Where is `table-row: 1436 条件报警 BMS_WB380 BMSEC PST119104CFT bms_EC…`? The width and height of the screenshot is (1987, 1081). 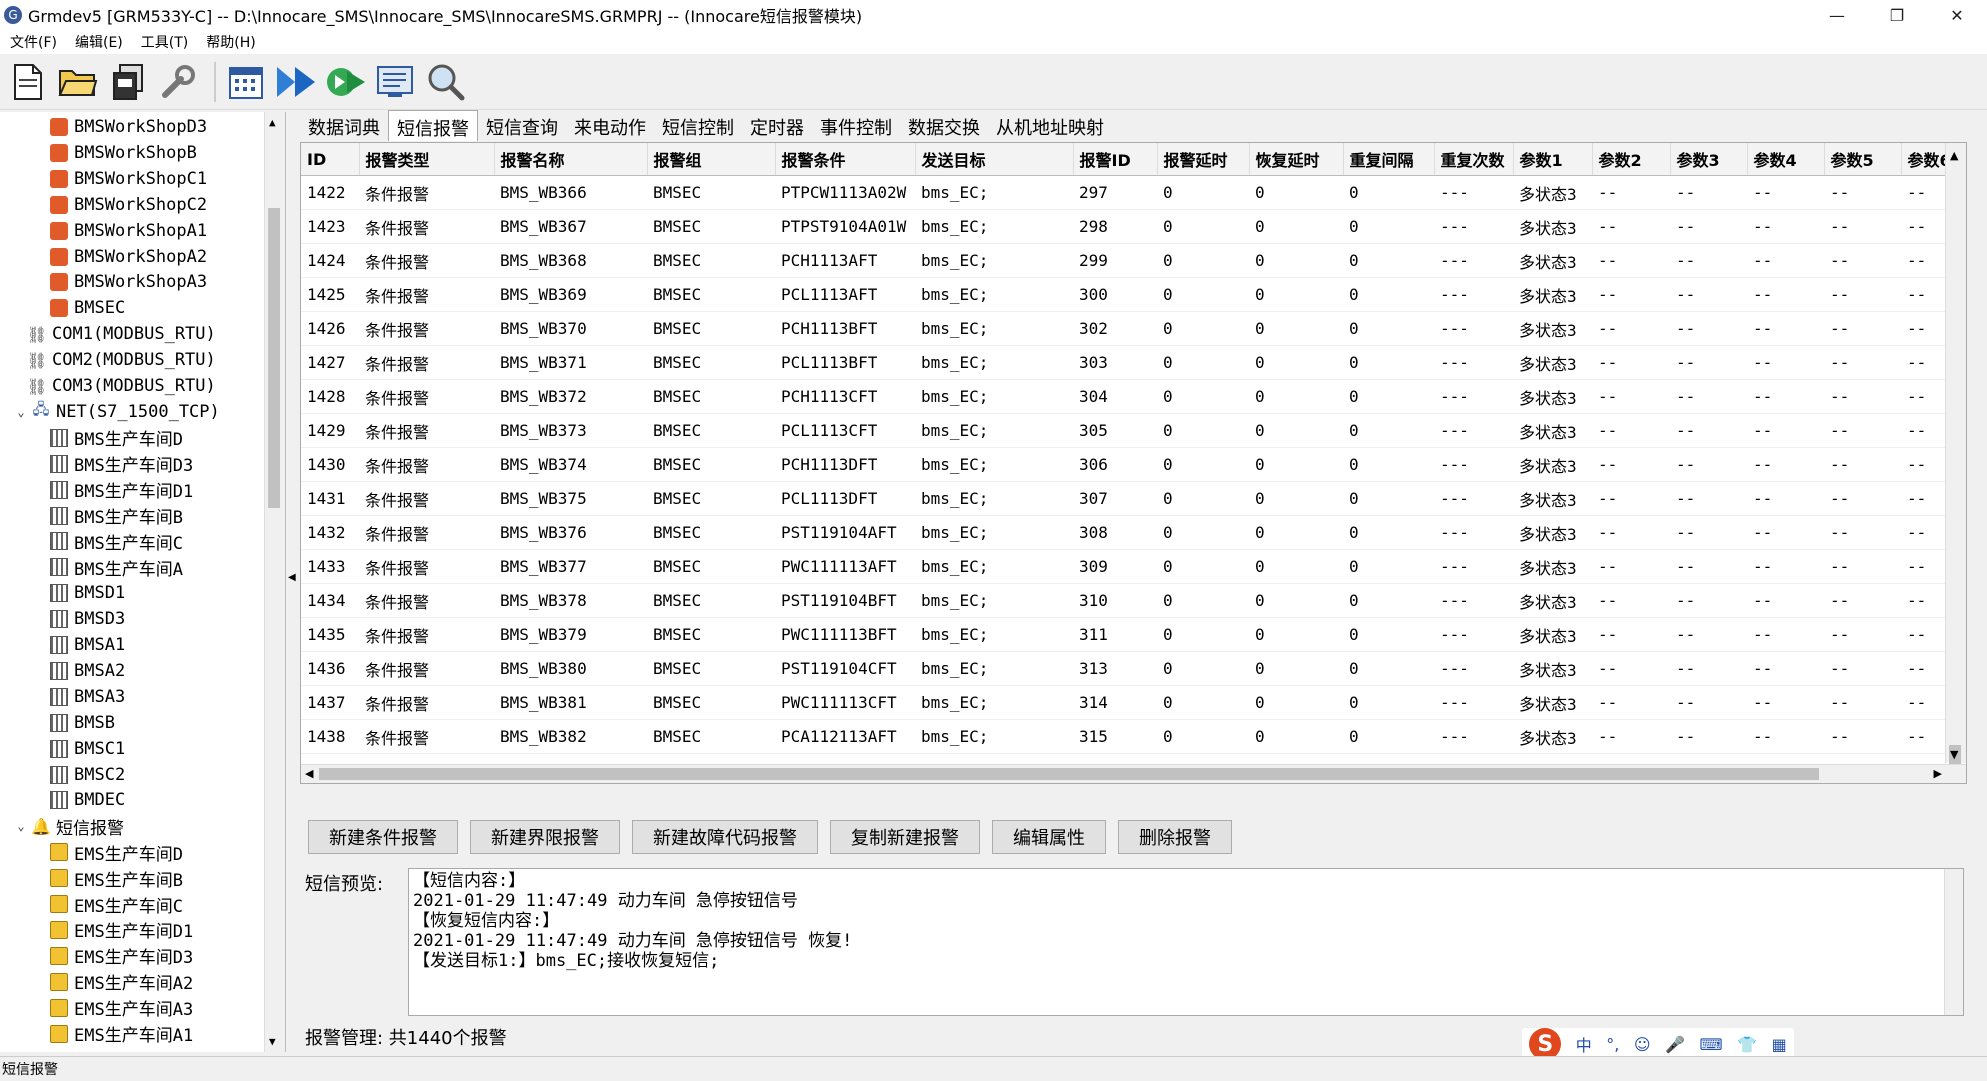 table-row: 1436 条件报警 BMS_WB380 BMSEC PST119104CFT bms_EC… is located at coordinates (1131, 668).